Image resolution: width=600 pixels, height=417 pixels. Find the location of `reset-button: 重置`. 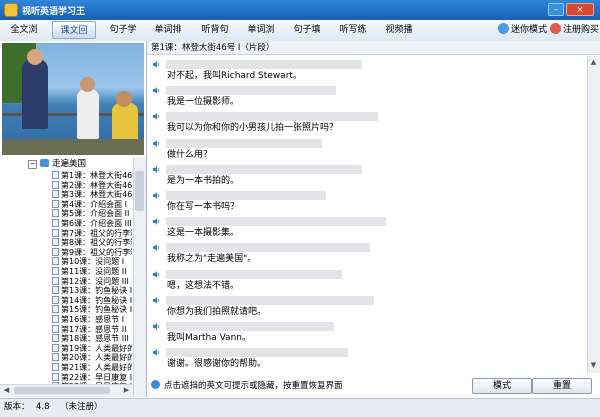

reset-button: 重置 is located at coordinates (562, 386).